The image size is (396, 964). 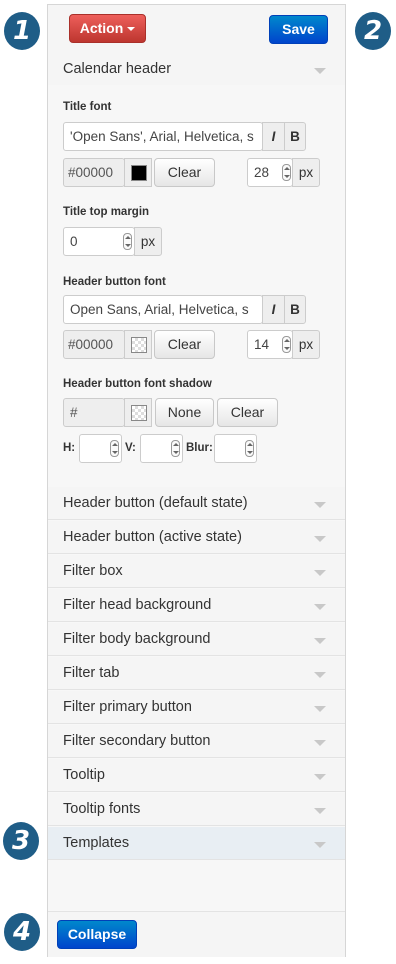 I want to click on shadow-blur-input, so click(x=235, y=448).